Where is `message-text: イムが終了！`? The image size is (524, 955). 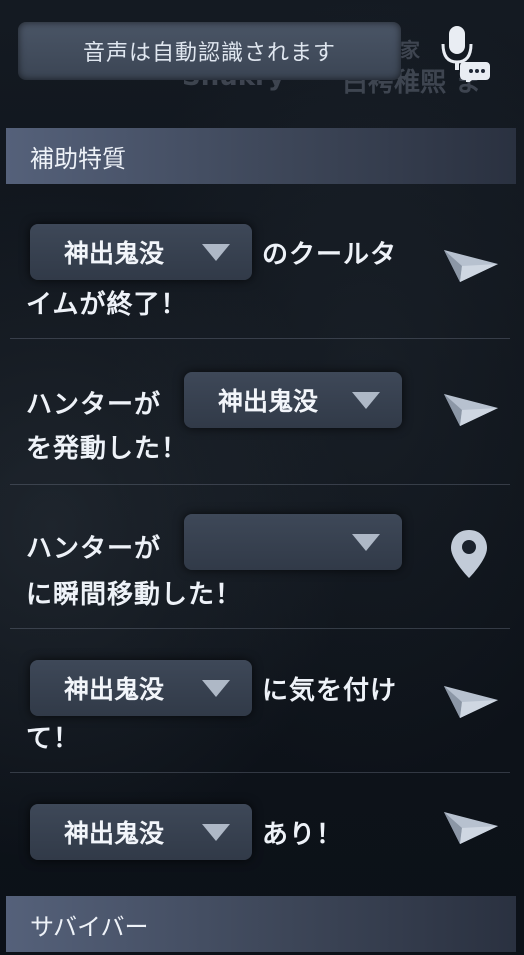 message-text: イムが終了！ is located at coordinates (107, 305).